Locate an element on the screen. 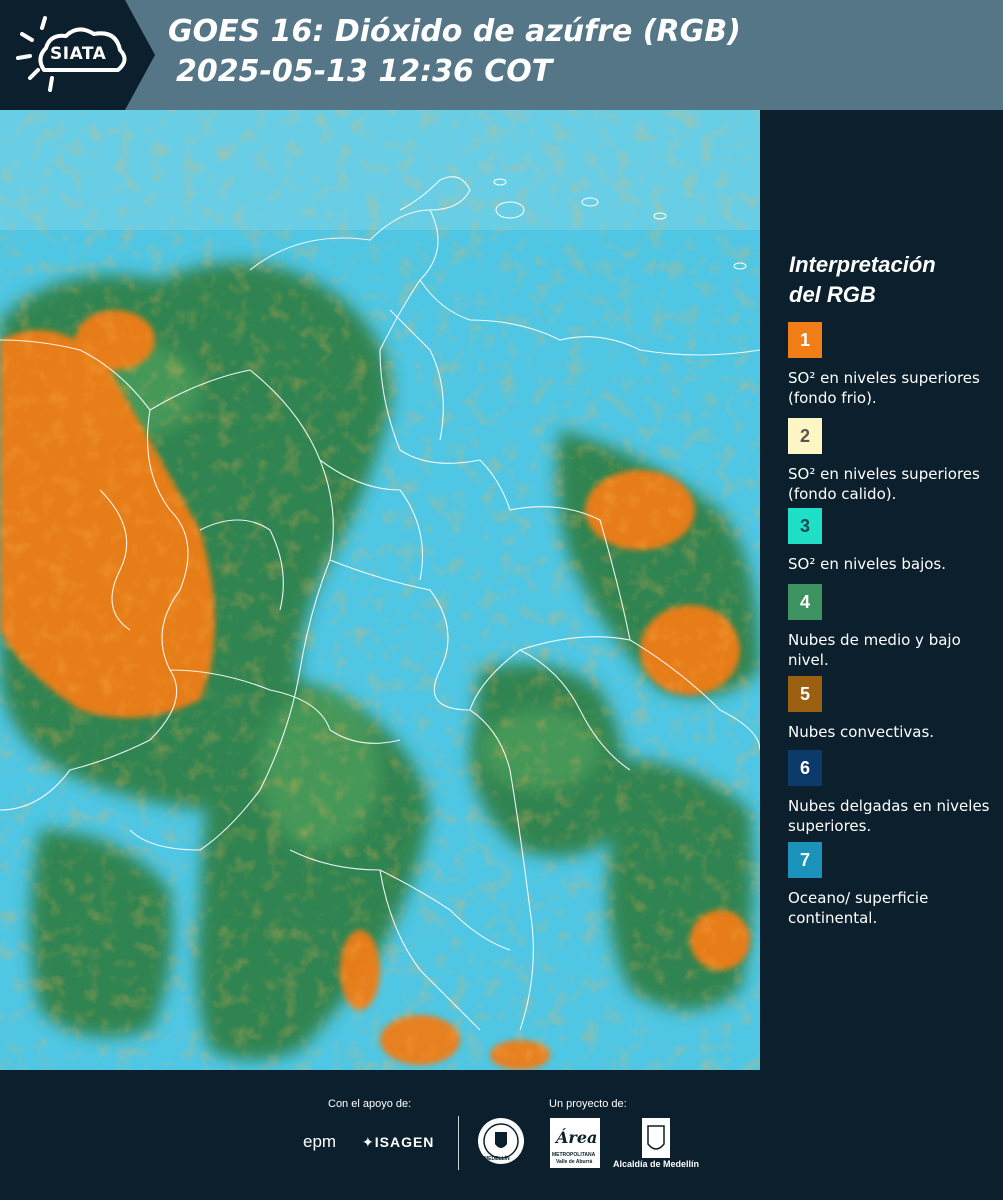 Image resolution: width=1003 pixels, height=1200 pixels. logo-text: SIATA is located at coordinates (78, 54).